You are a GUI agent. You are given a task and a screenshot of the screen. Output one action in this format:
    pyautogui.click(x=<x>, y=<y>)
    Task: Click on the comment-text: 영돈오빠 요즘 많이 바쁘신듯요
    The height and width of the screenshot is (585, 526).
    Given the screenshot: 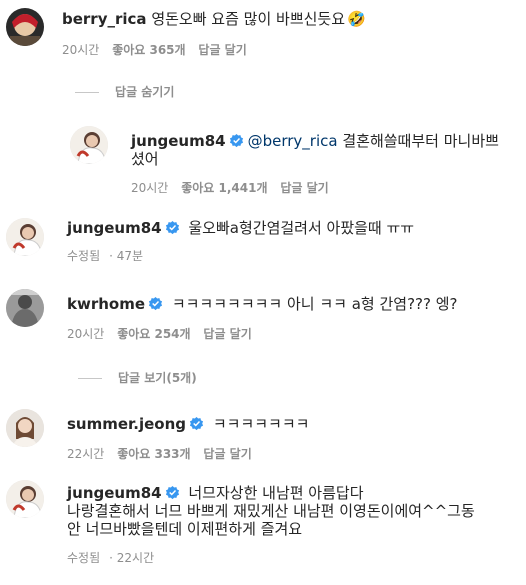 What is the action you would take?
    pyautogui.click(x=248, y=19)
    